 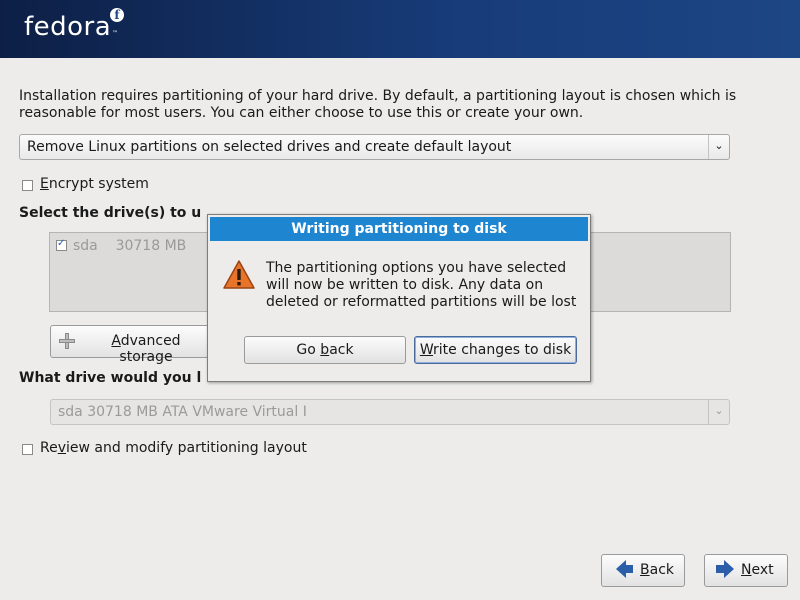 I want to click on drives-heading: Select the drive(s) to u, so click(x=110, y=213).